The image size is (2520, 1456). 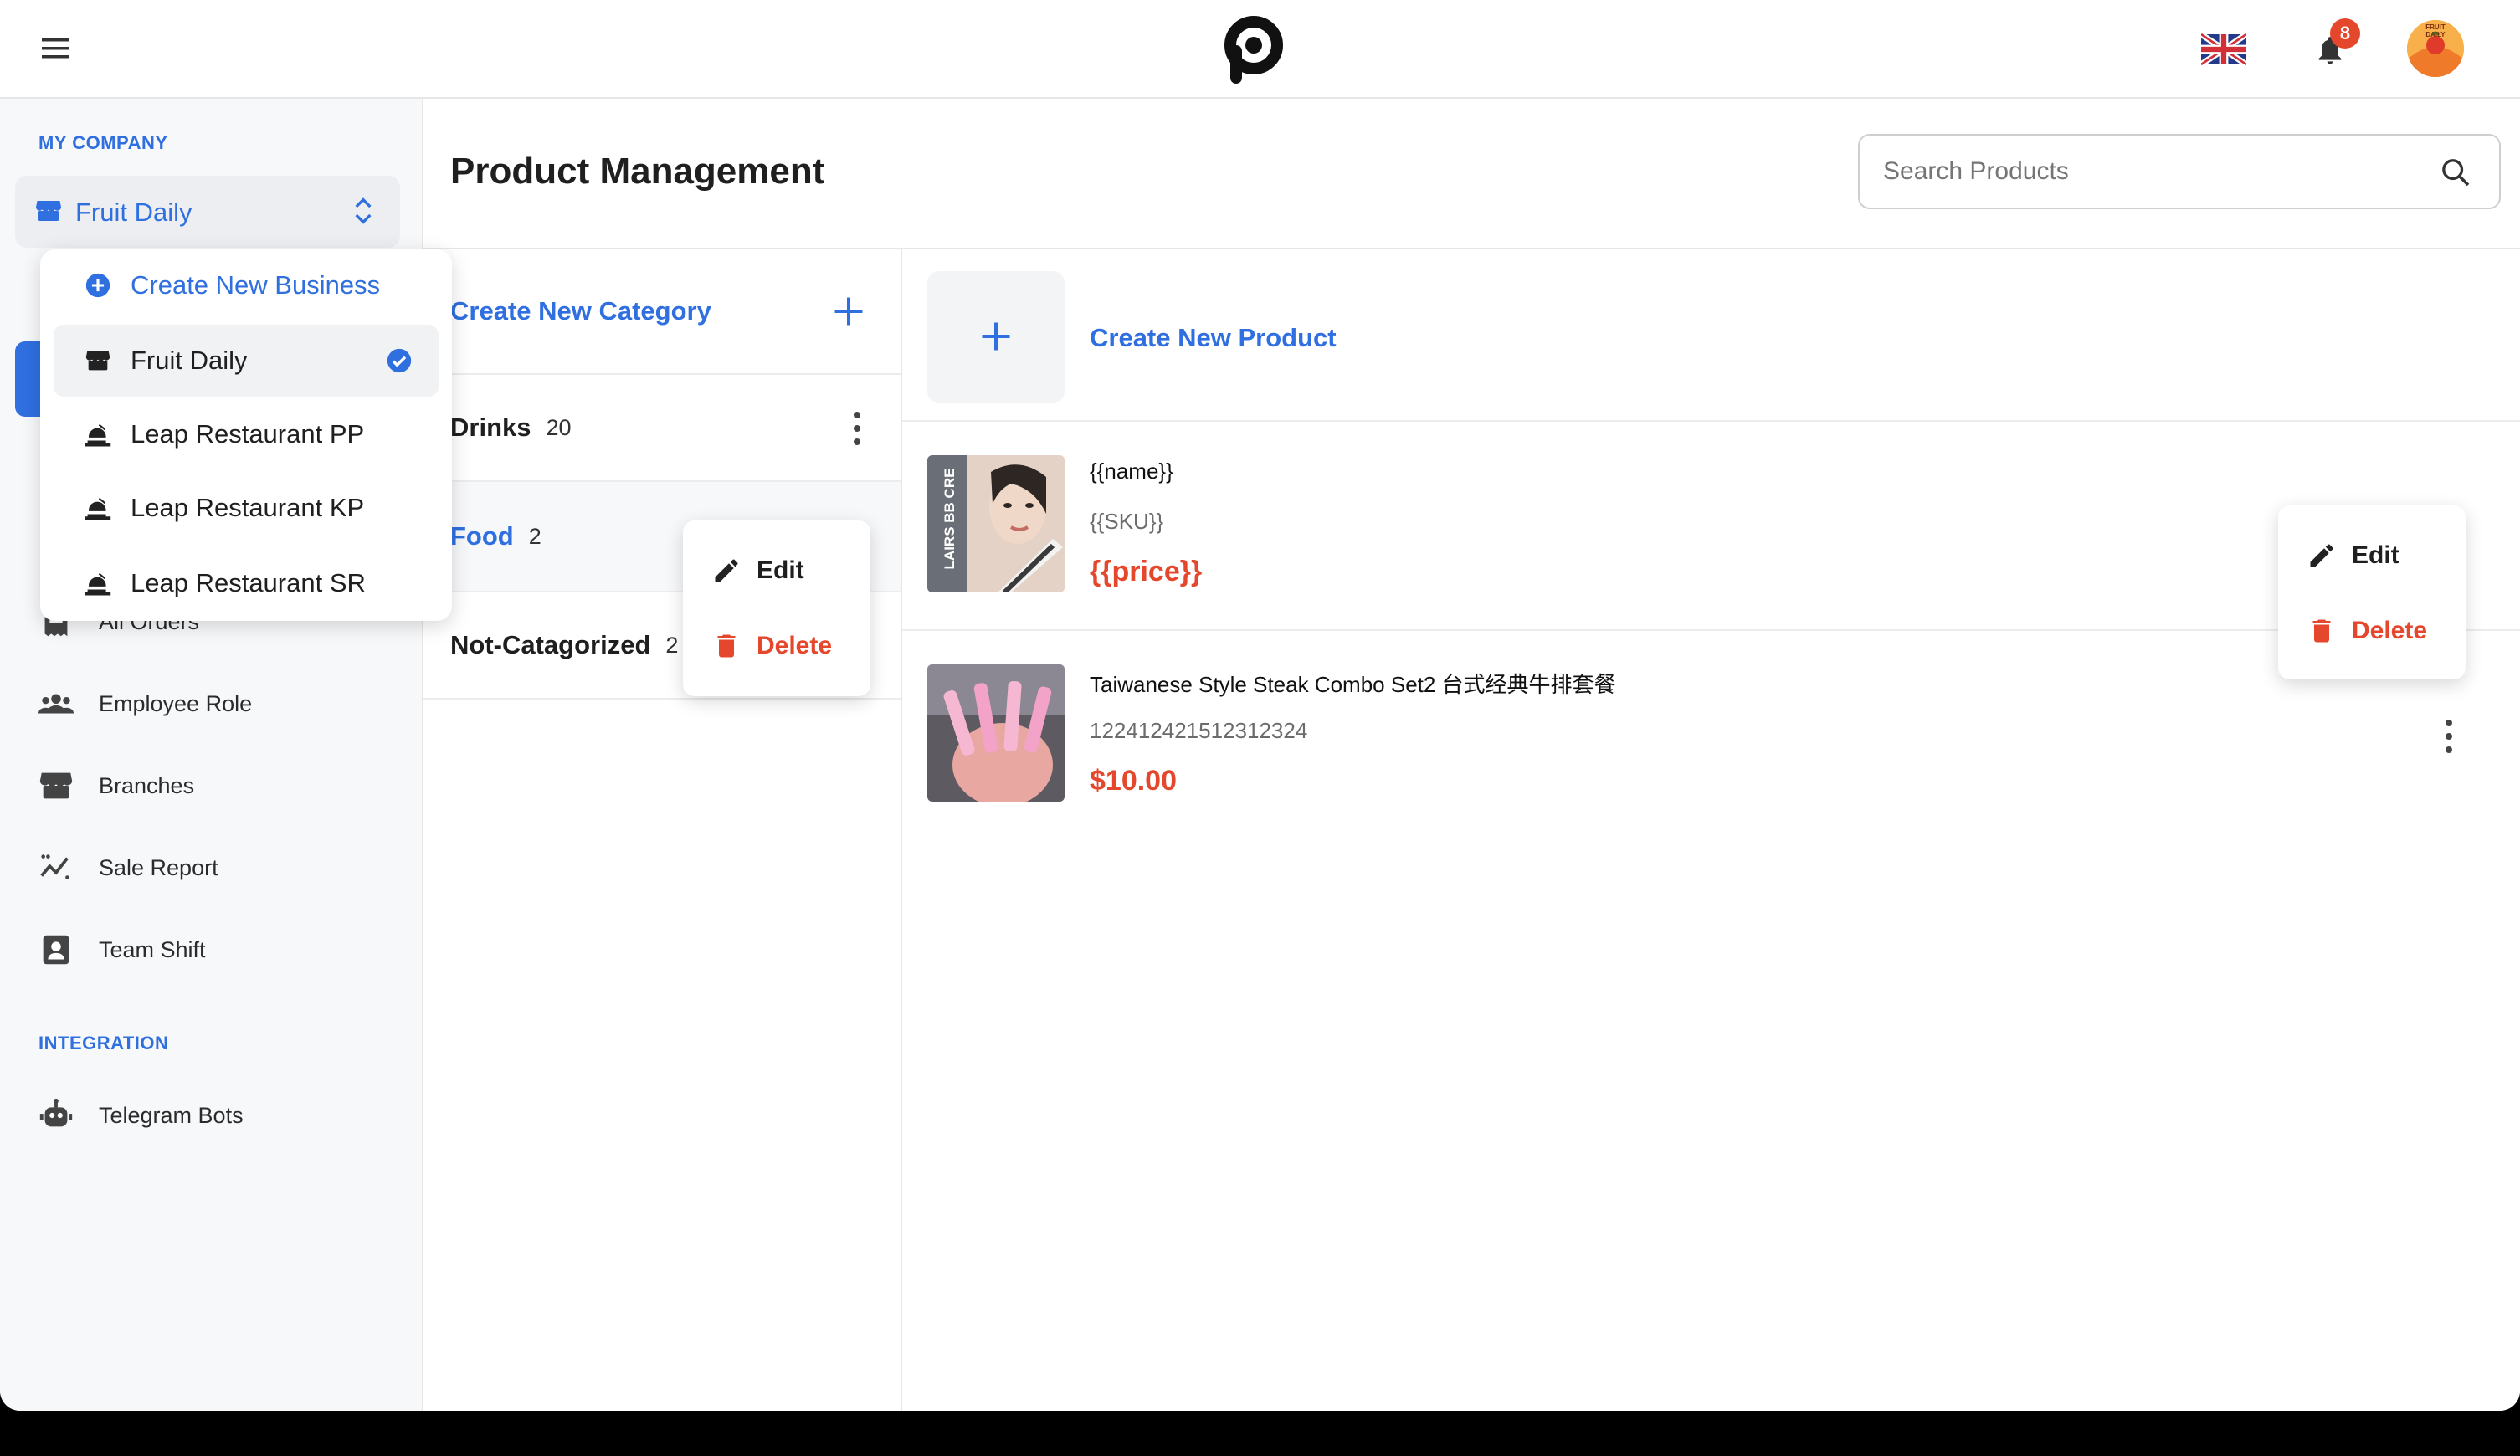 I want to click on product-image: LAIRS BB CRE, so click(x=996, y=523).